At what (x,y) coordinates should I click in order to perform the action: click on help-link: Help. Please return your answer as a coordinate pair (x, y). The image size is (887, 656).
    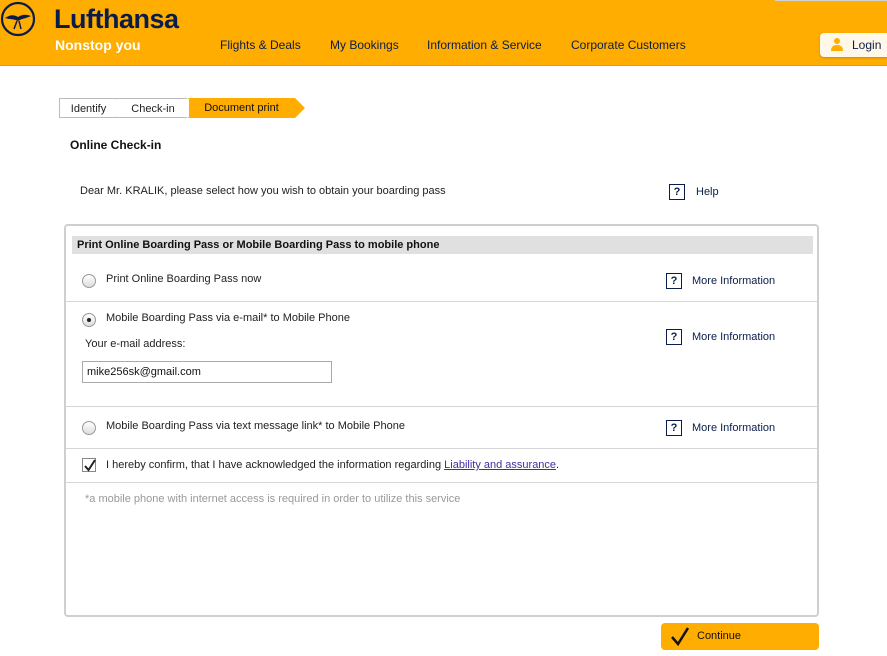
    Looking at the image, I should click on (707, 192).